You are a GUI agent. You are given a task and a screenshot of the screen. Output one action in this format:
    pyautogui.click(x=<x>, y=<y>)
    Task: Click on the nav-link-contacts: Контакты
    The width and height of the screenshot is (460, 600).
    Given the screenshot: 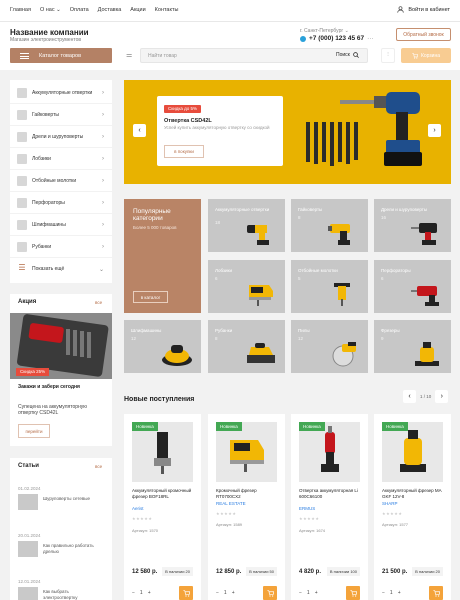 What is the action you would take?
    pyautogui.click(x=167, y=10)
    